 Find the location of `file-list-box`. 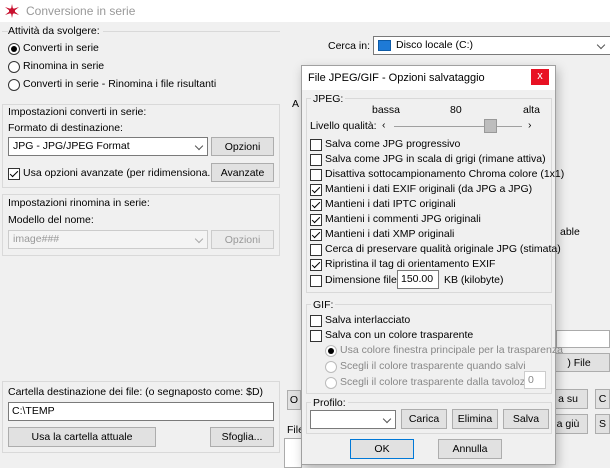

file-list-box is located at coordinates (293, 453).